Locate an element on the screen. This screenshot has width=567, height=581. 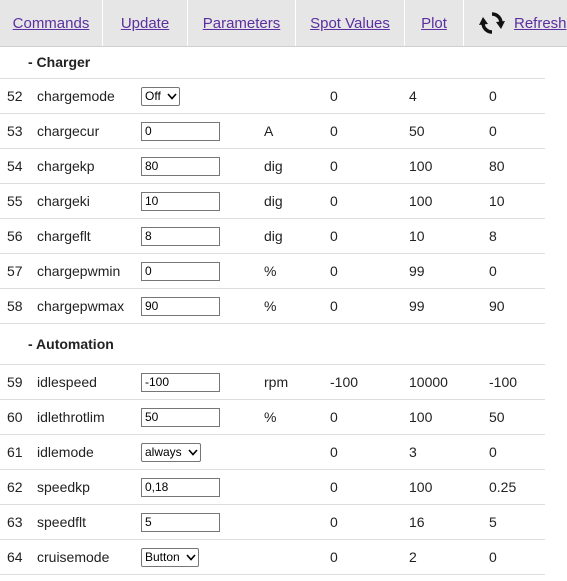
plot-link: Plot is located at coordinates (434, 23).